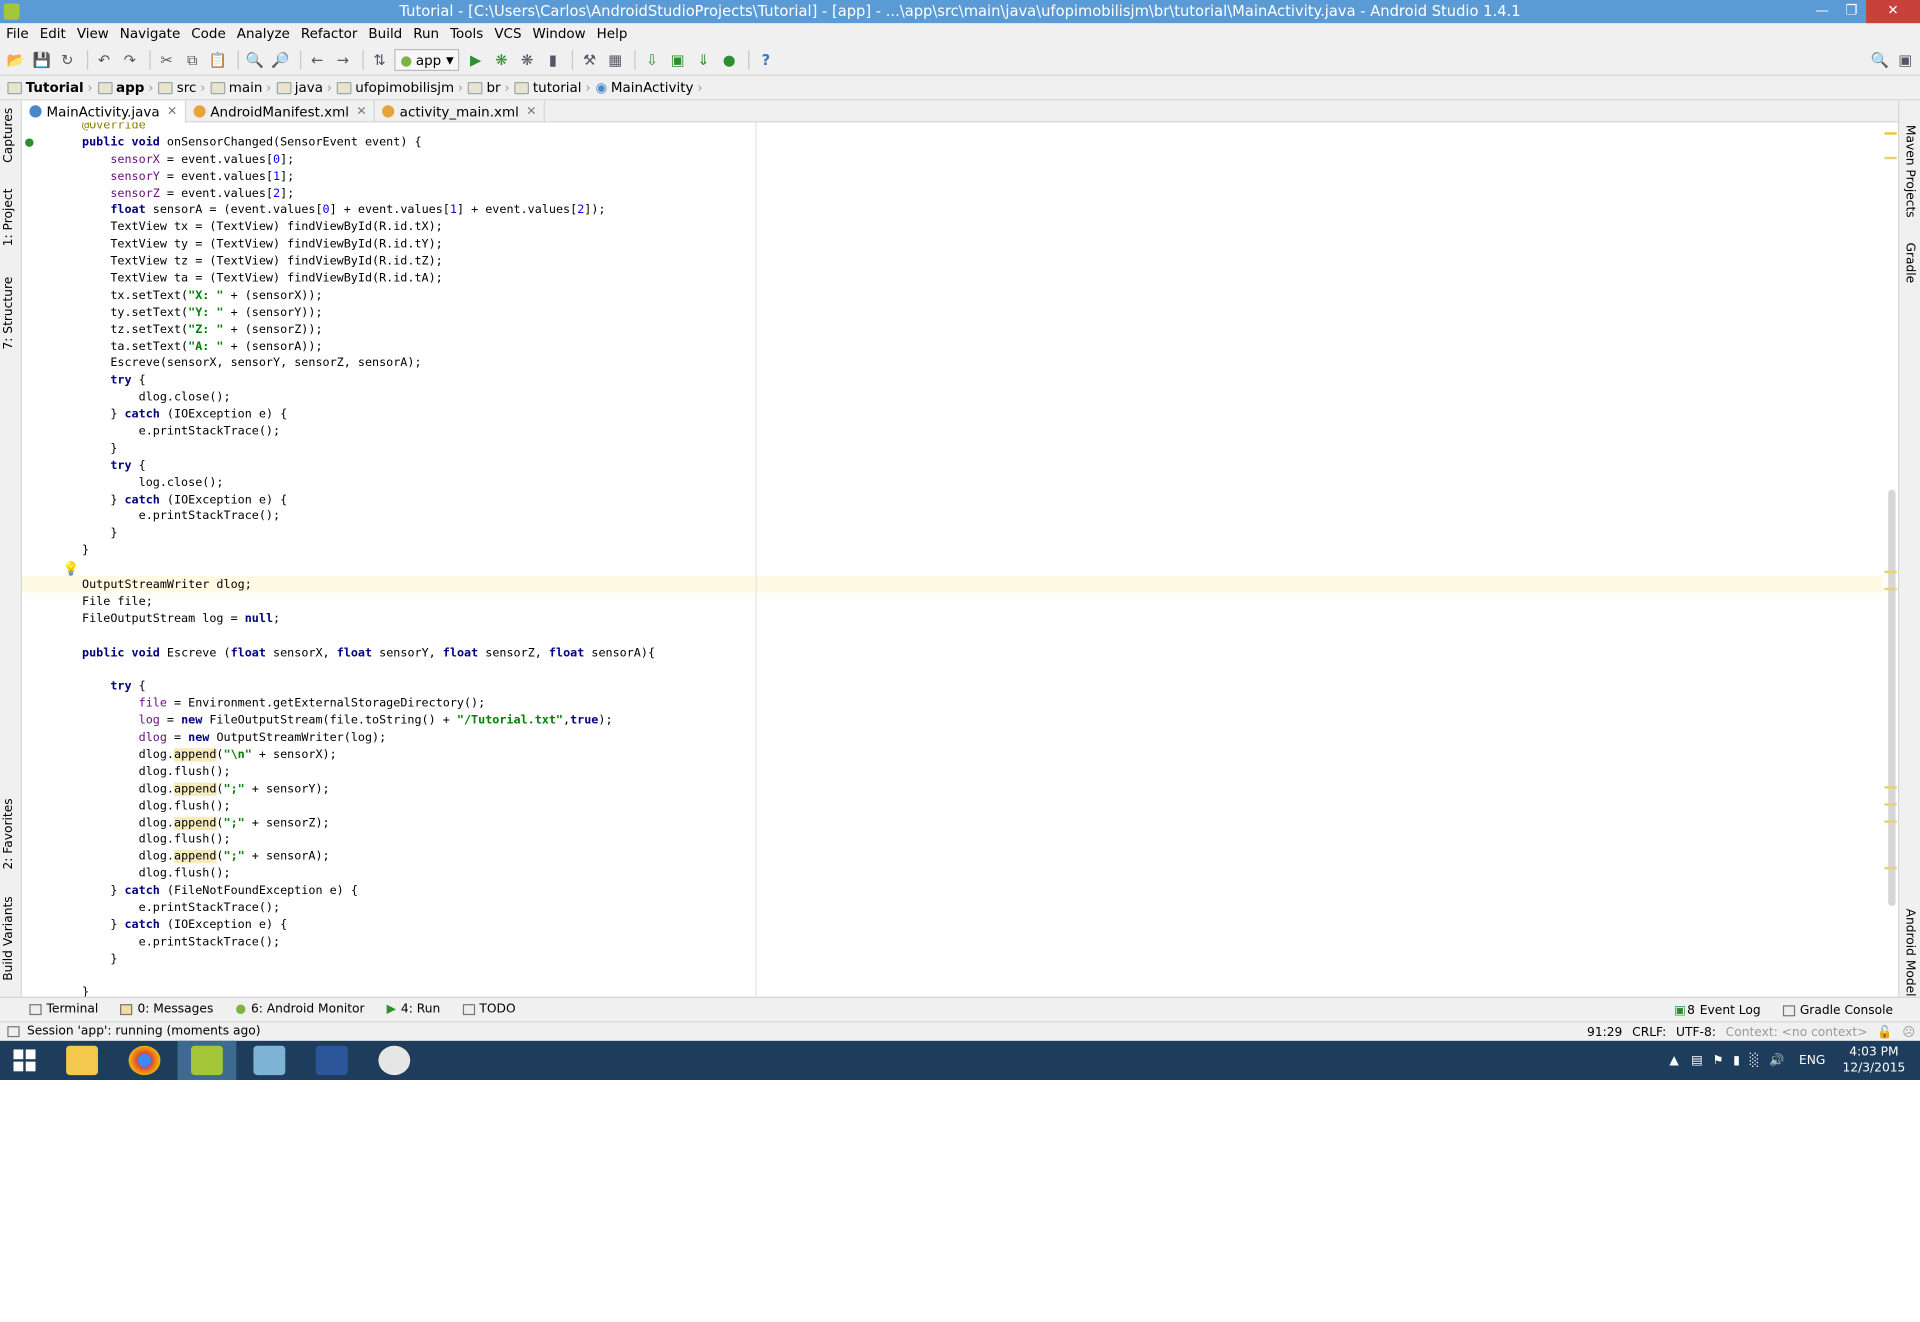 The image size is (1920, 1322). What do you see at coordinates (1892, 698) in the screenshot?
I see `scrollbar-thumb` at bounding box center [1892, 698].